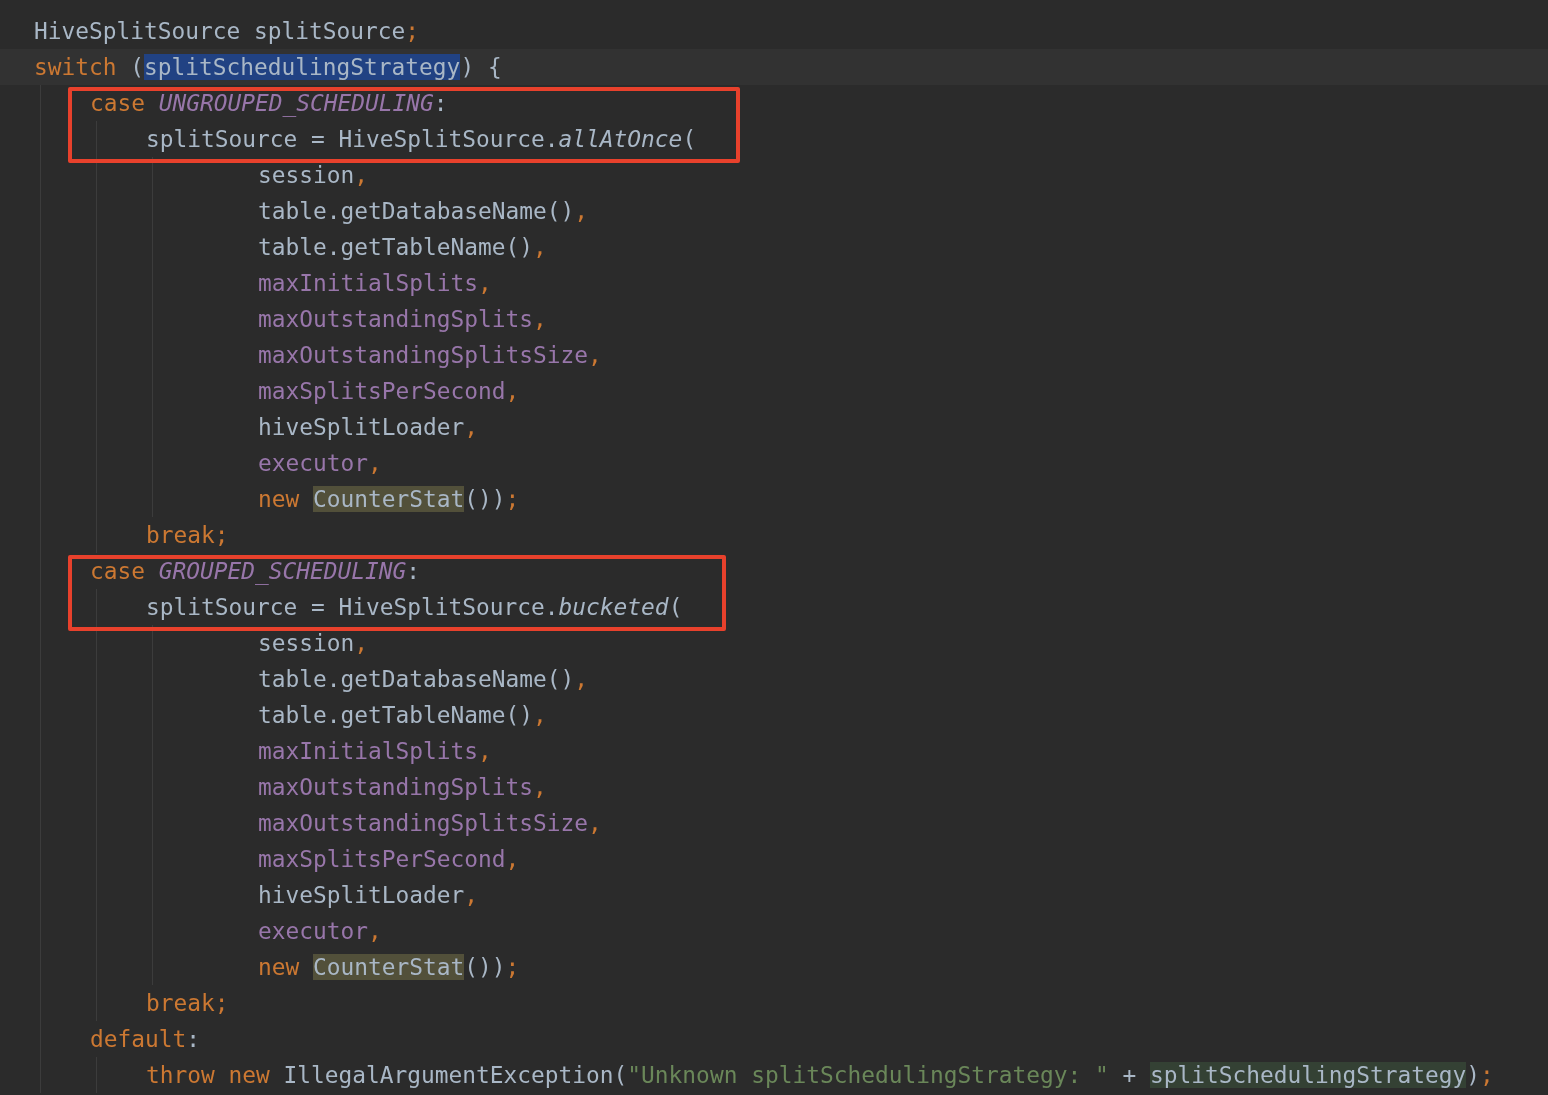  What do you see at coordinates (421, 139) in the screenshot?
I see `code-line: splitSource = HiveSplitSource.allAtOnce(` at bounding box center [421, 139].